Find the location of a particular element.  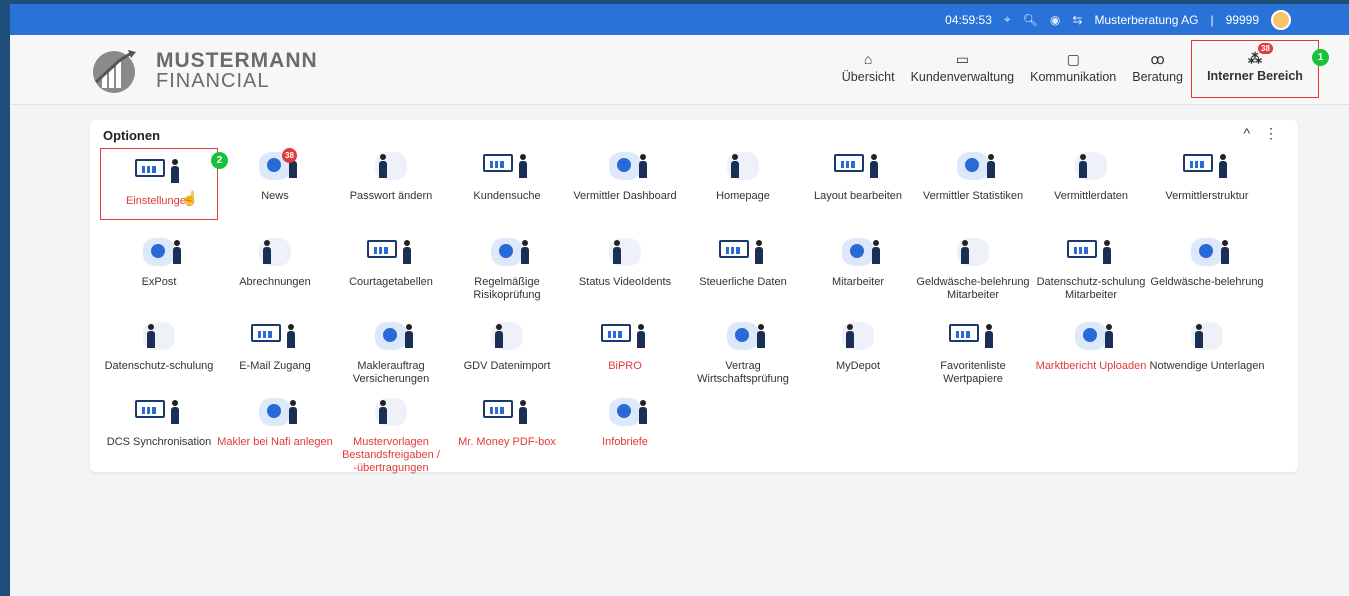

switch-icon: ⇆ is located at coordinates (1077, 20).